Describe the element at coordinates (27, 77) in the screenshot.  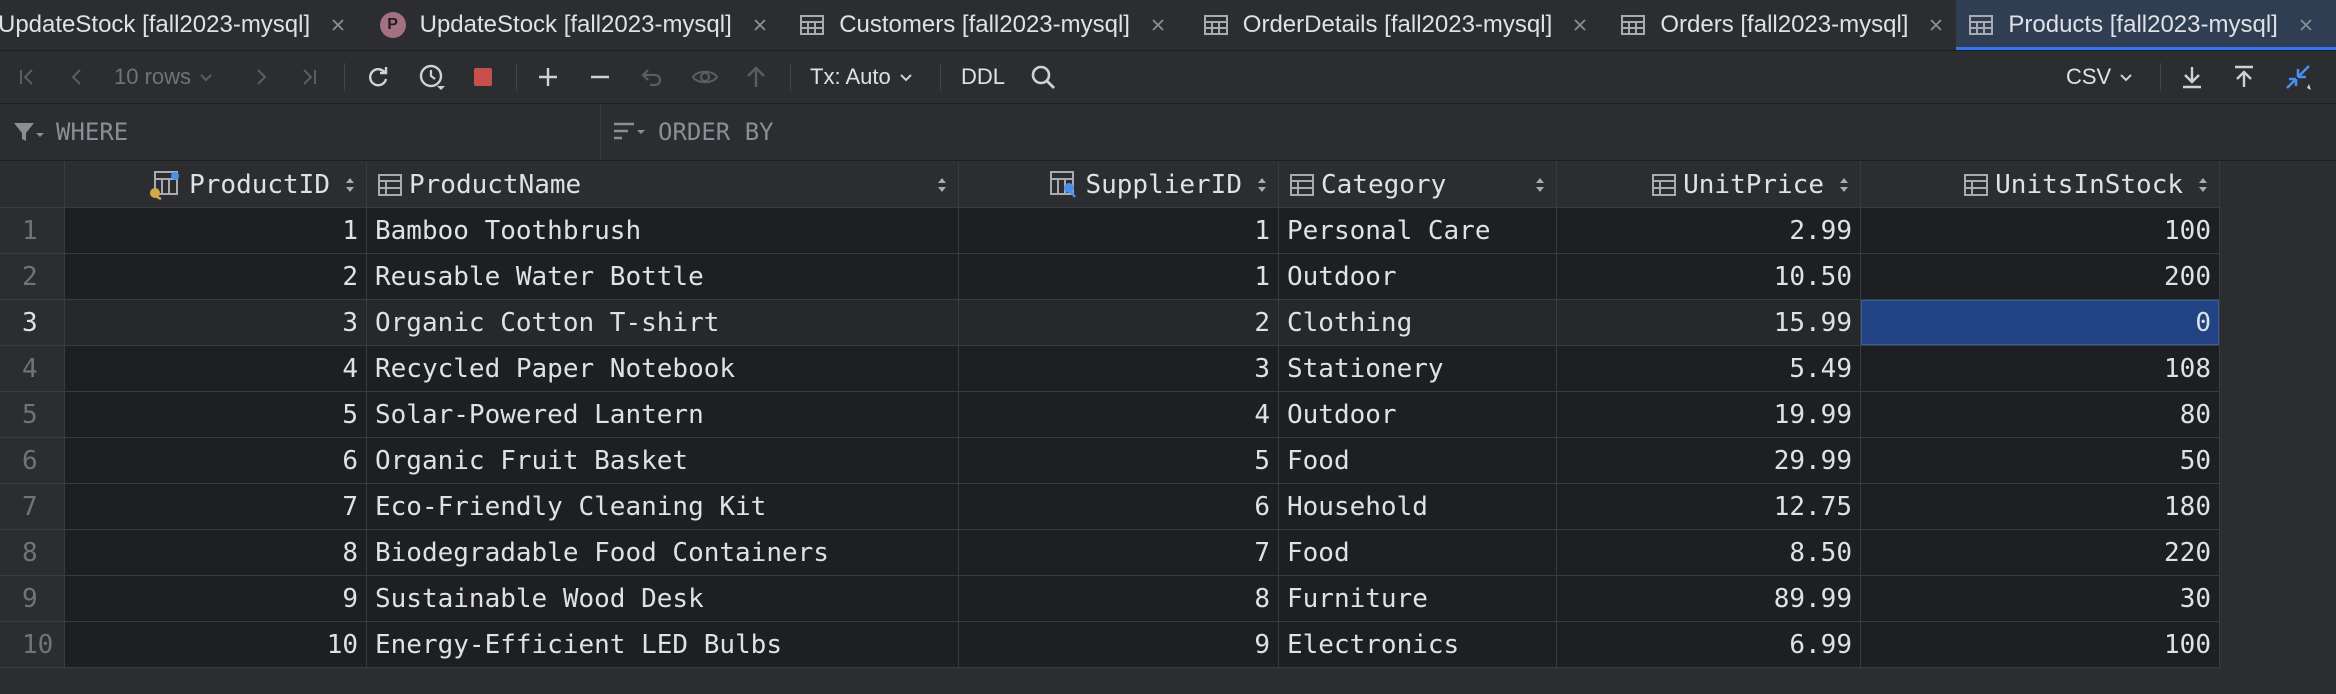
I see `first-page-button` at that location.